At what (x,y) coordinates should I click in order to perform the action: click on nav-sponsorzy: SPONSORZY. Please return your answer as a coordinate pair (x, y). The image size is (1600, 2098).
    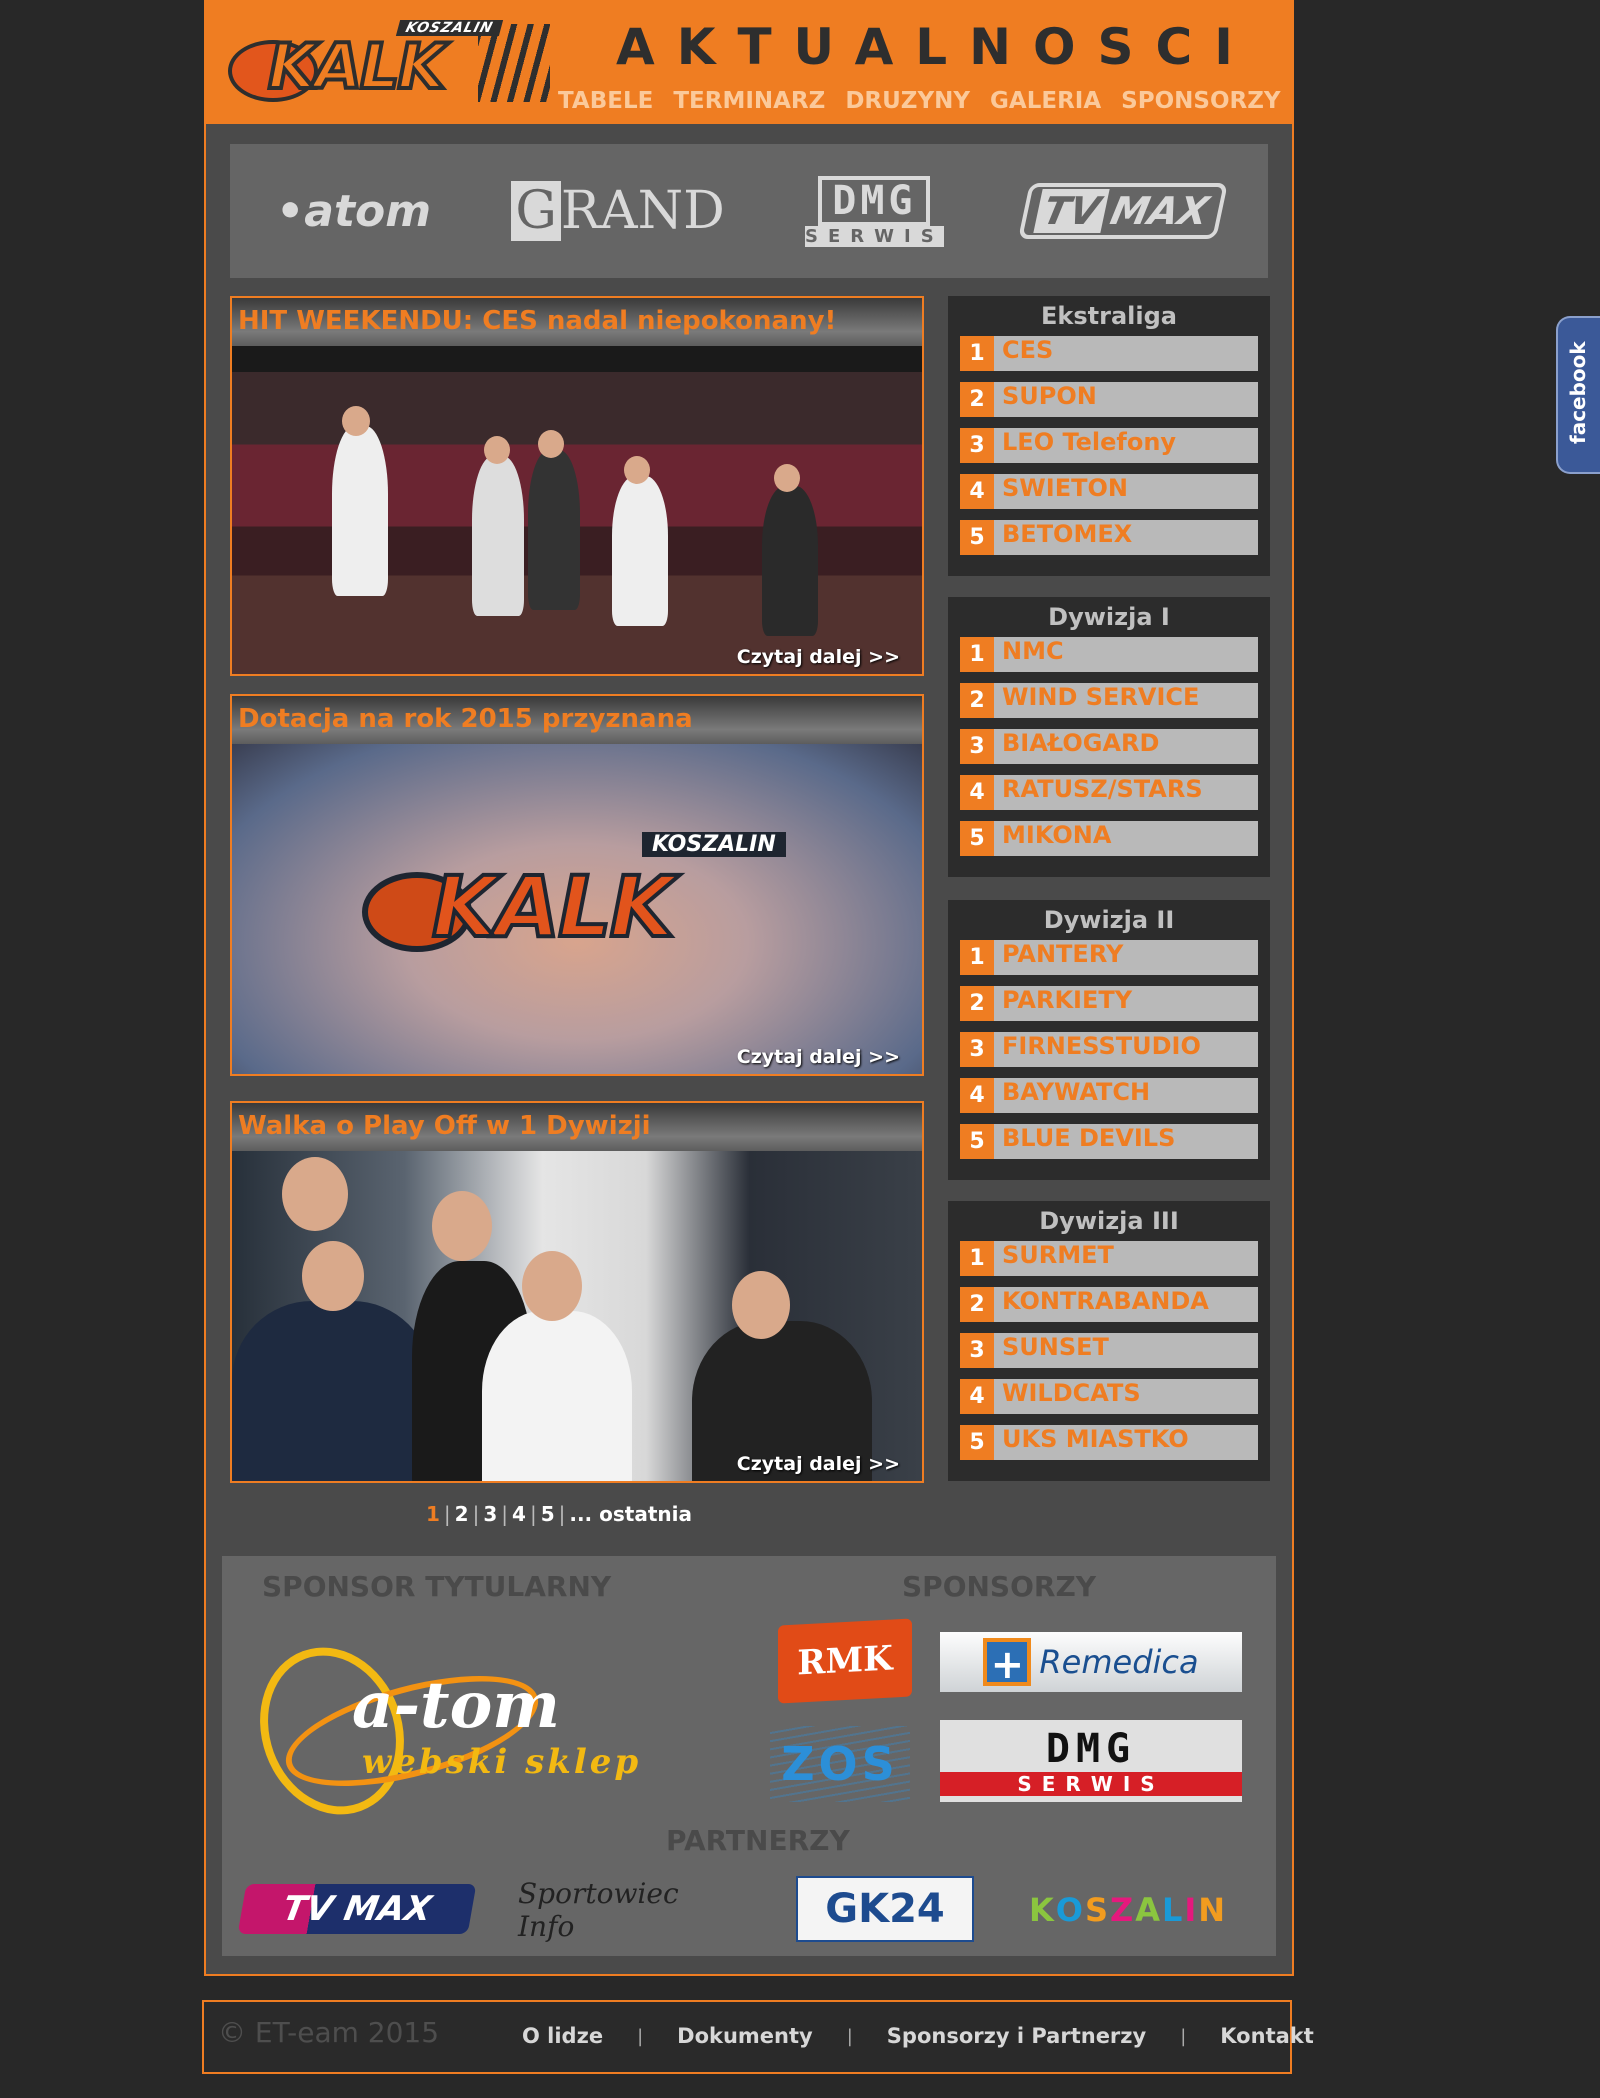
    Looking at the image, I should click on (1200, 101).